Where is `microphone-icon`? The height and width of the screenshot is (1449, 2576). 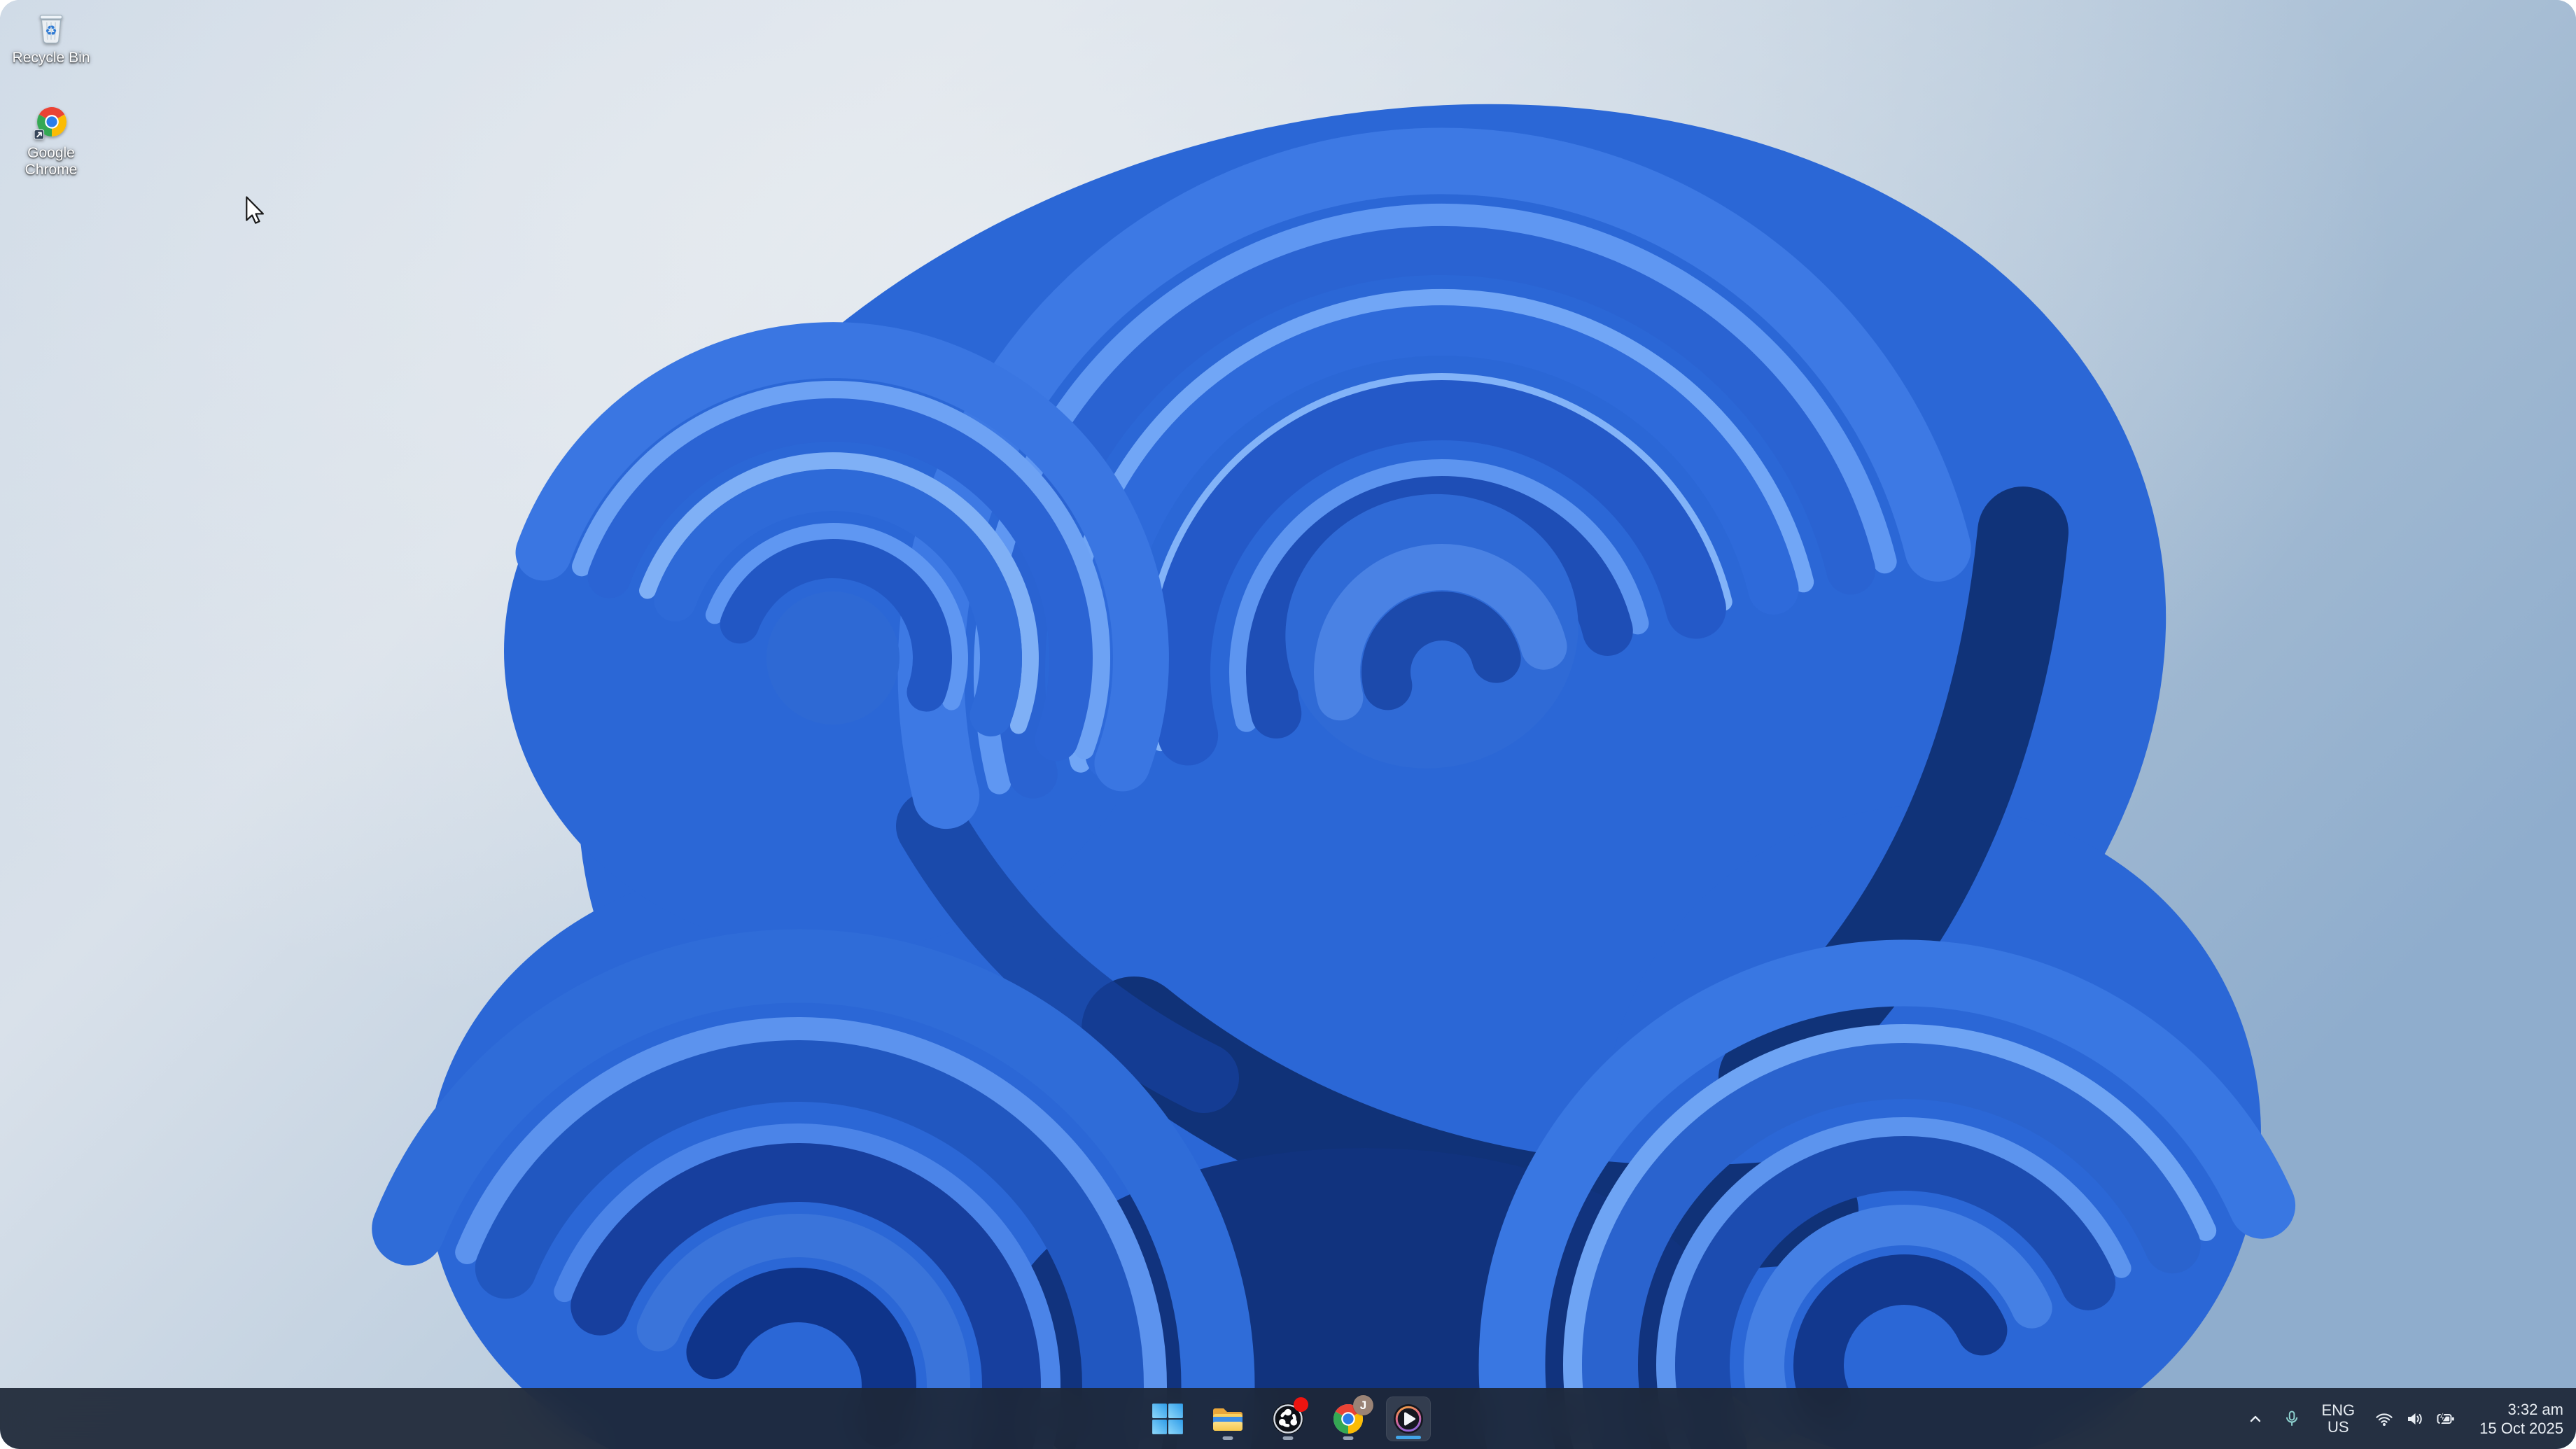 microphone-icon is located at coordinates (2292, 1418).